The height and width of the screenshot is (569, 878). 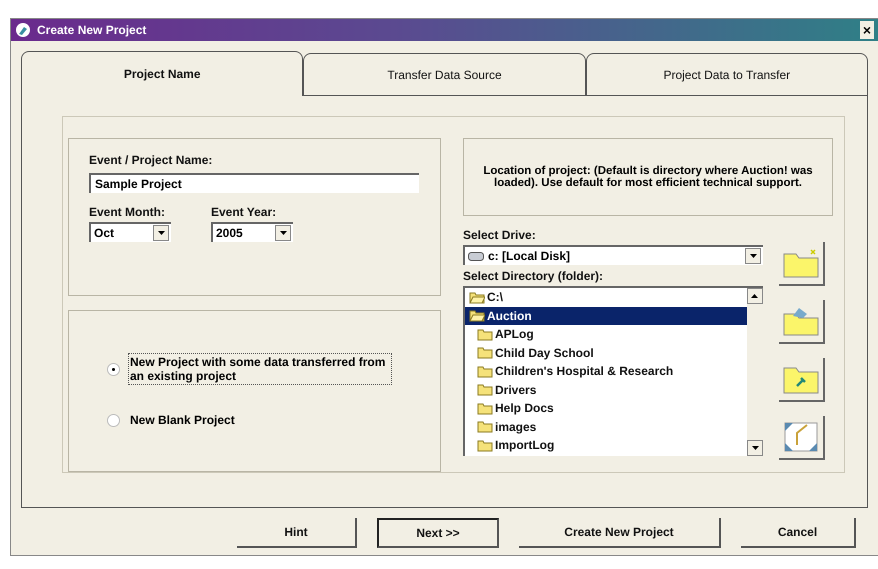 I want to click on month-dropdown: Oct, so click(x=130, y=232).